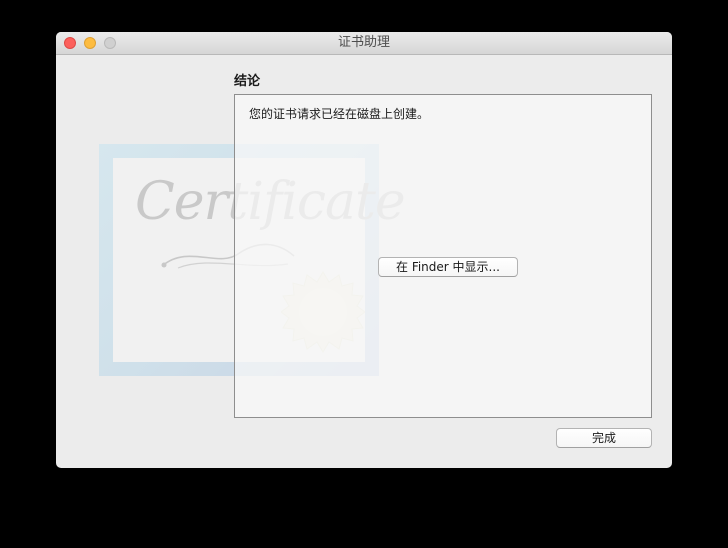  What do you see at coordinates (339, 114) in the screenshot?
I see `result-message: 您的证书请求已经在磁盘上创建。` at bounding box center [339, 114].